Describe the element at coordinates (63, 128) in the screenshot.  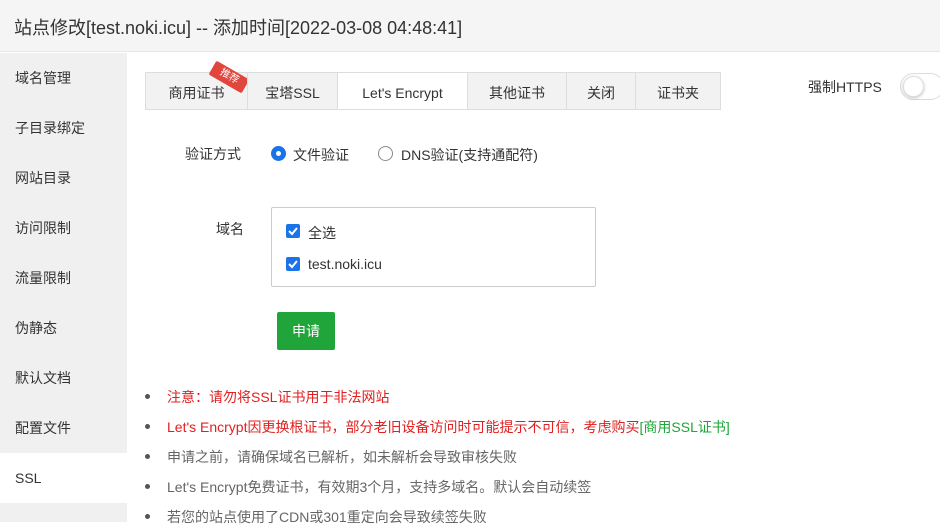
I see `sidebar-item-subdirectory-binding: 子目录绑定` at that location.